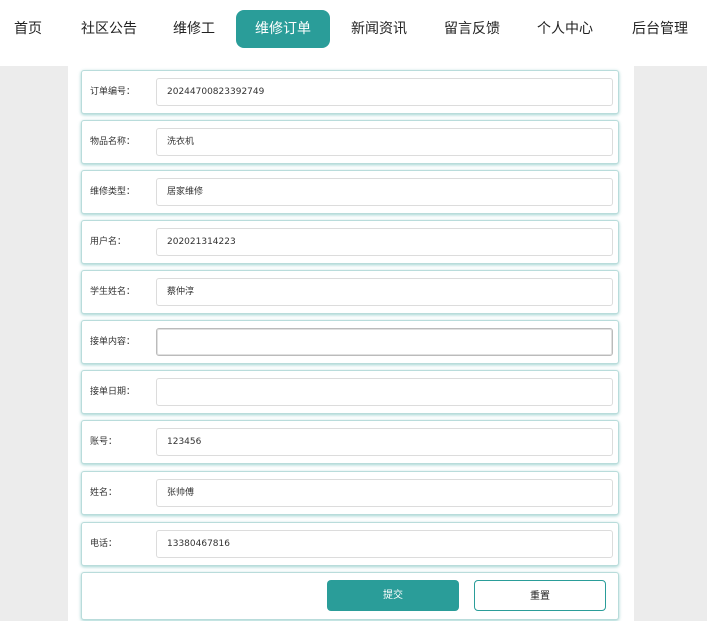  I want to click on nav-item-admin: 后台管理, so click(660, 29).